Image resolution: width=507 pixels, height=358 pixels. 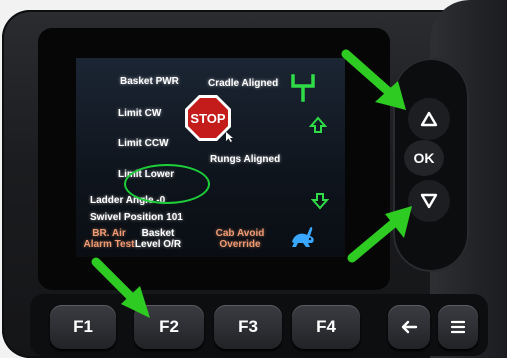 I want to click on arrow-to-up-button-icon, so click(x=373, y=79).